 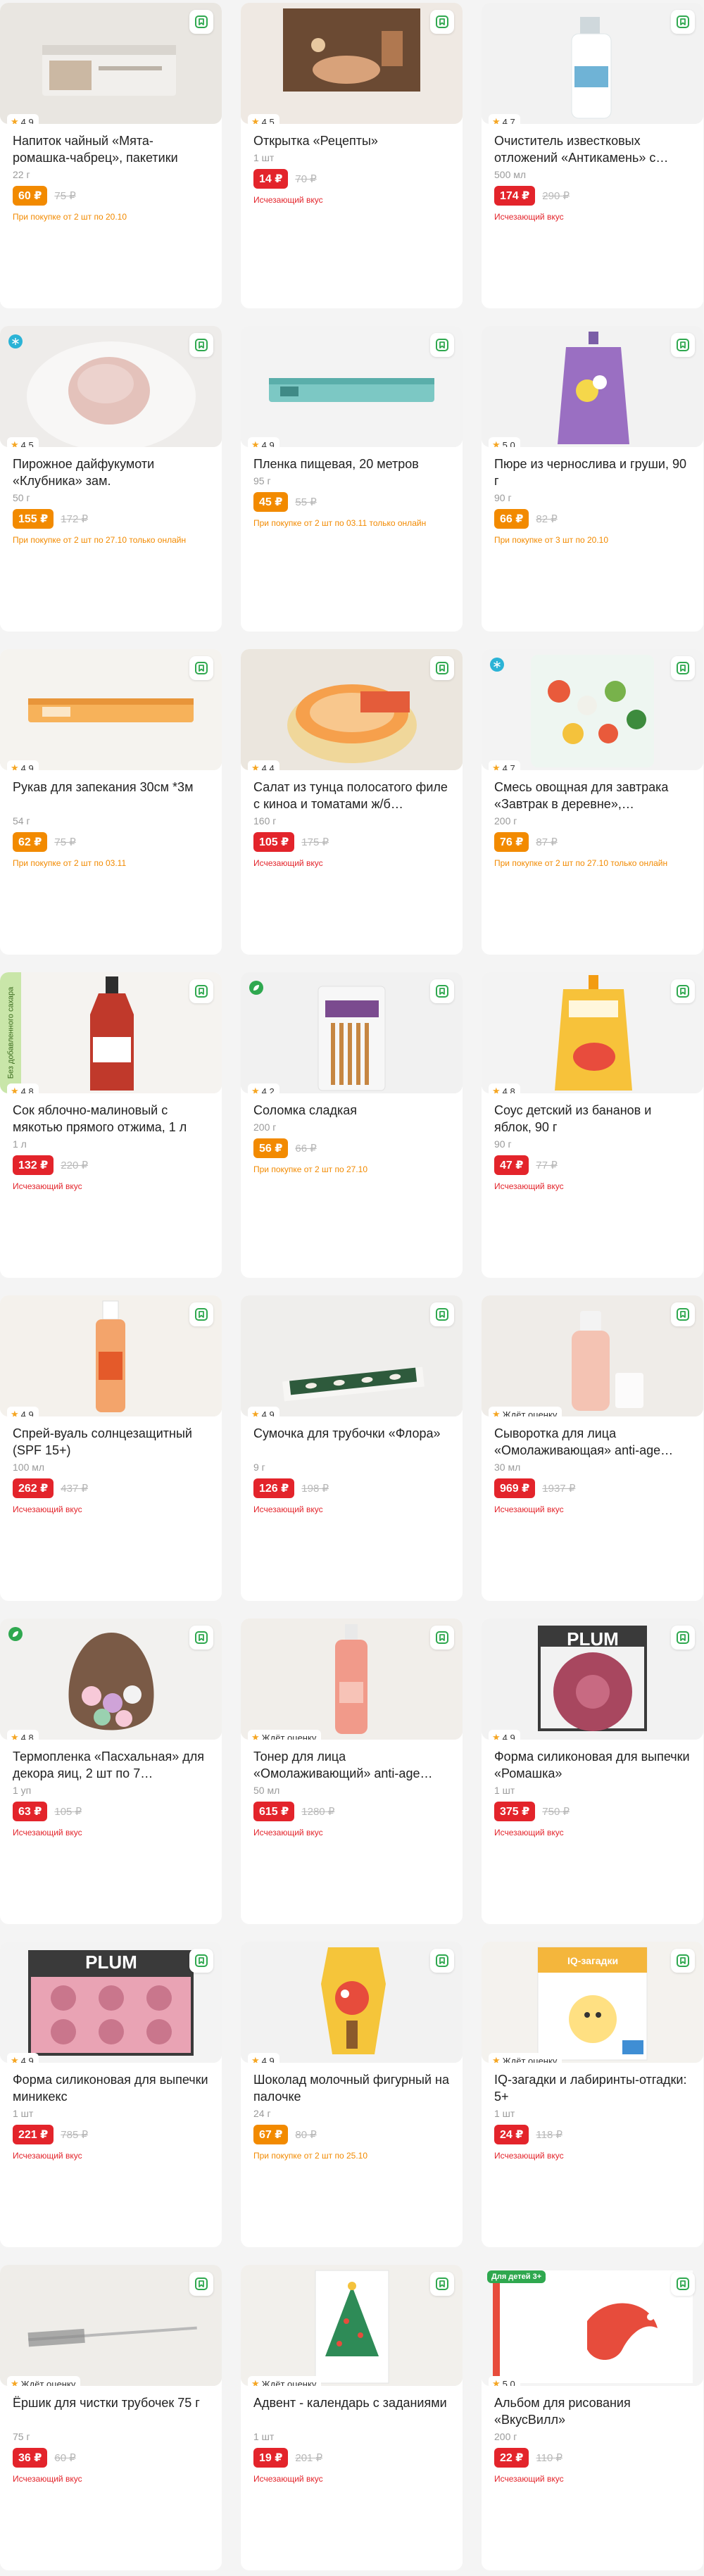 What do you see at coordinates (111, 2088) in the screenshot?
I see `product-title: Форма силиконовая для выпечки миникекс` at bounding box center [111, 2088].